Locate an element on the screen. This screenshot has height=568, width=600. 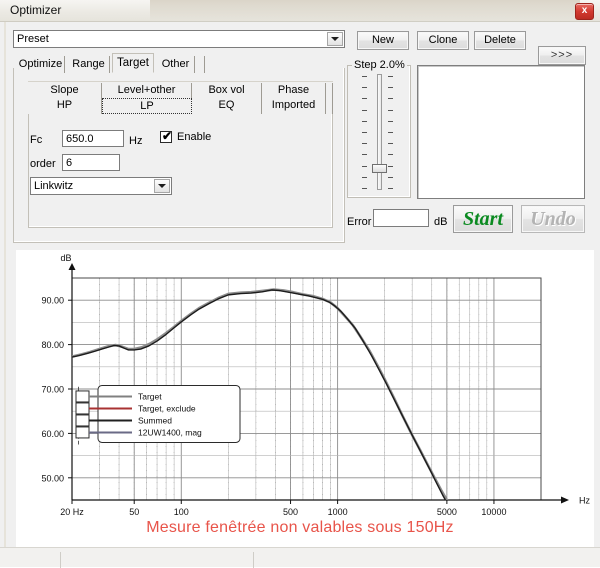
enable-checkbox: ✔ is located at coordinates (166, 136).